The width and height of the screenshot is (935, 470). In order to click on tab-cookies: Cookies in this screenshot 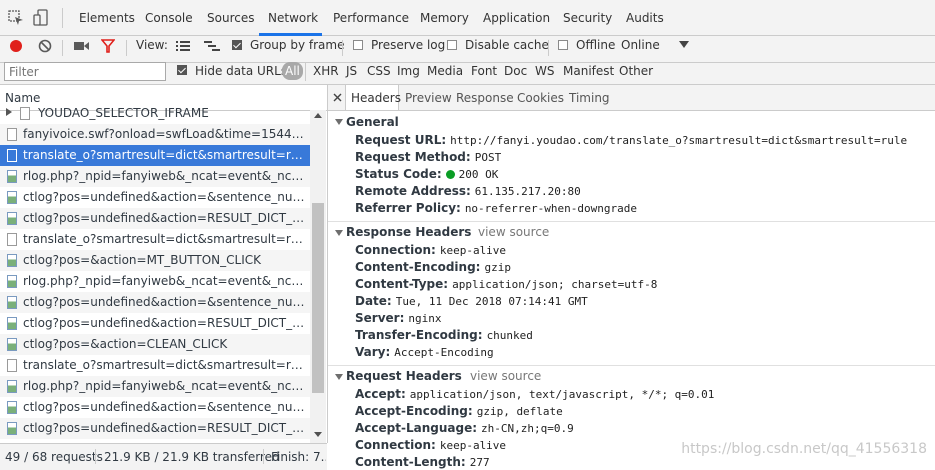, I will do `click(540, 98)`.